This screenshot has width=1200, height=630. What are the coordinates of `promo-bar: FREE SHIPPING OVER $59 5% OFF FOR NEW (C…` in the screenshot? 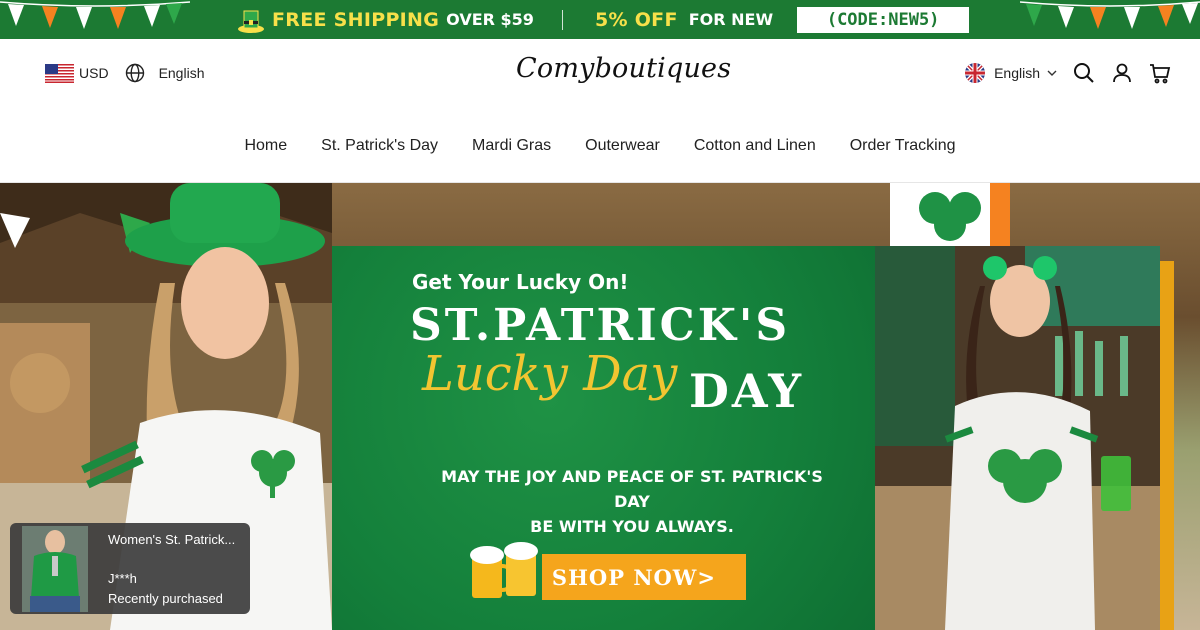 It's located at (600, 19).